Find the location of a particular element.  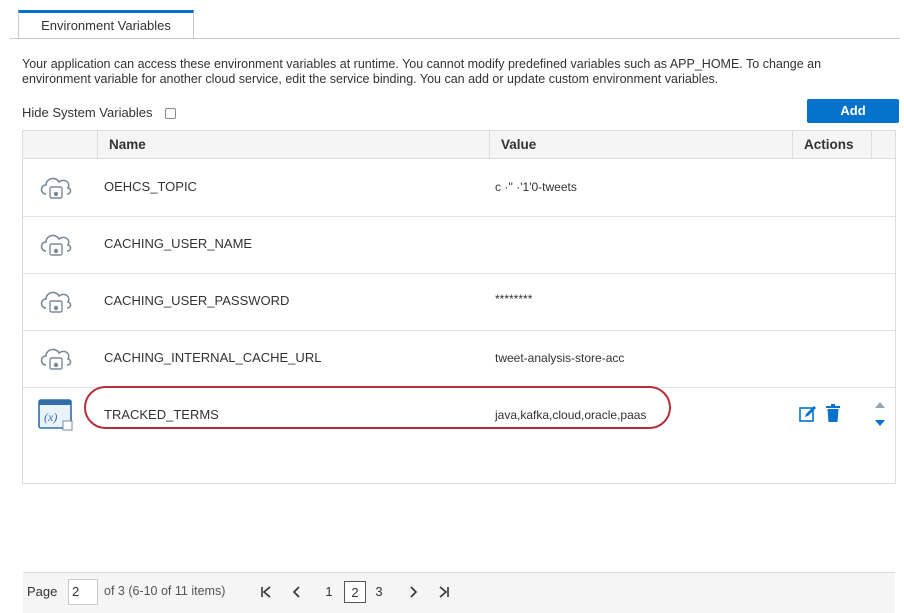

variable-value: c ·'' ·'1'0-tweets is located at coordinates (536, 187).